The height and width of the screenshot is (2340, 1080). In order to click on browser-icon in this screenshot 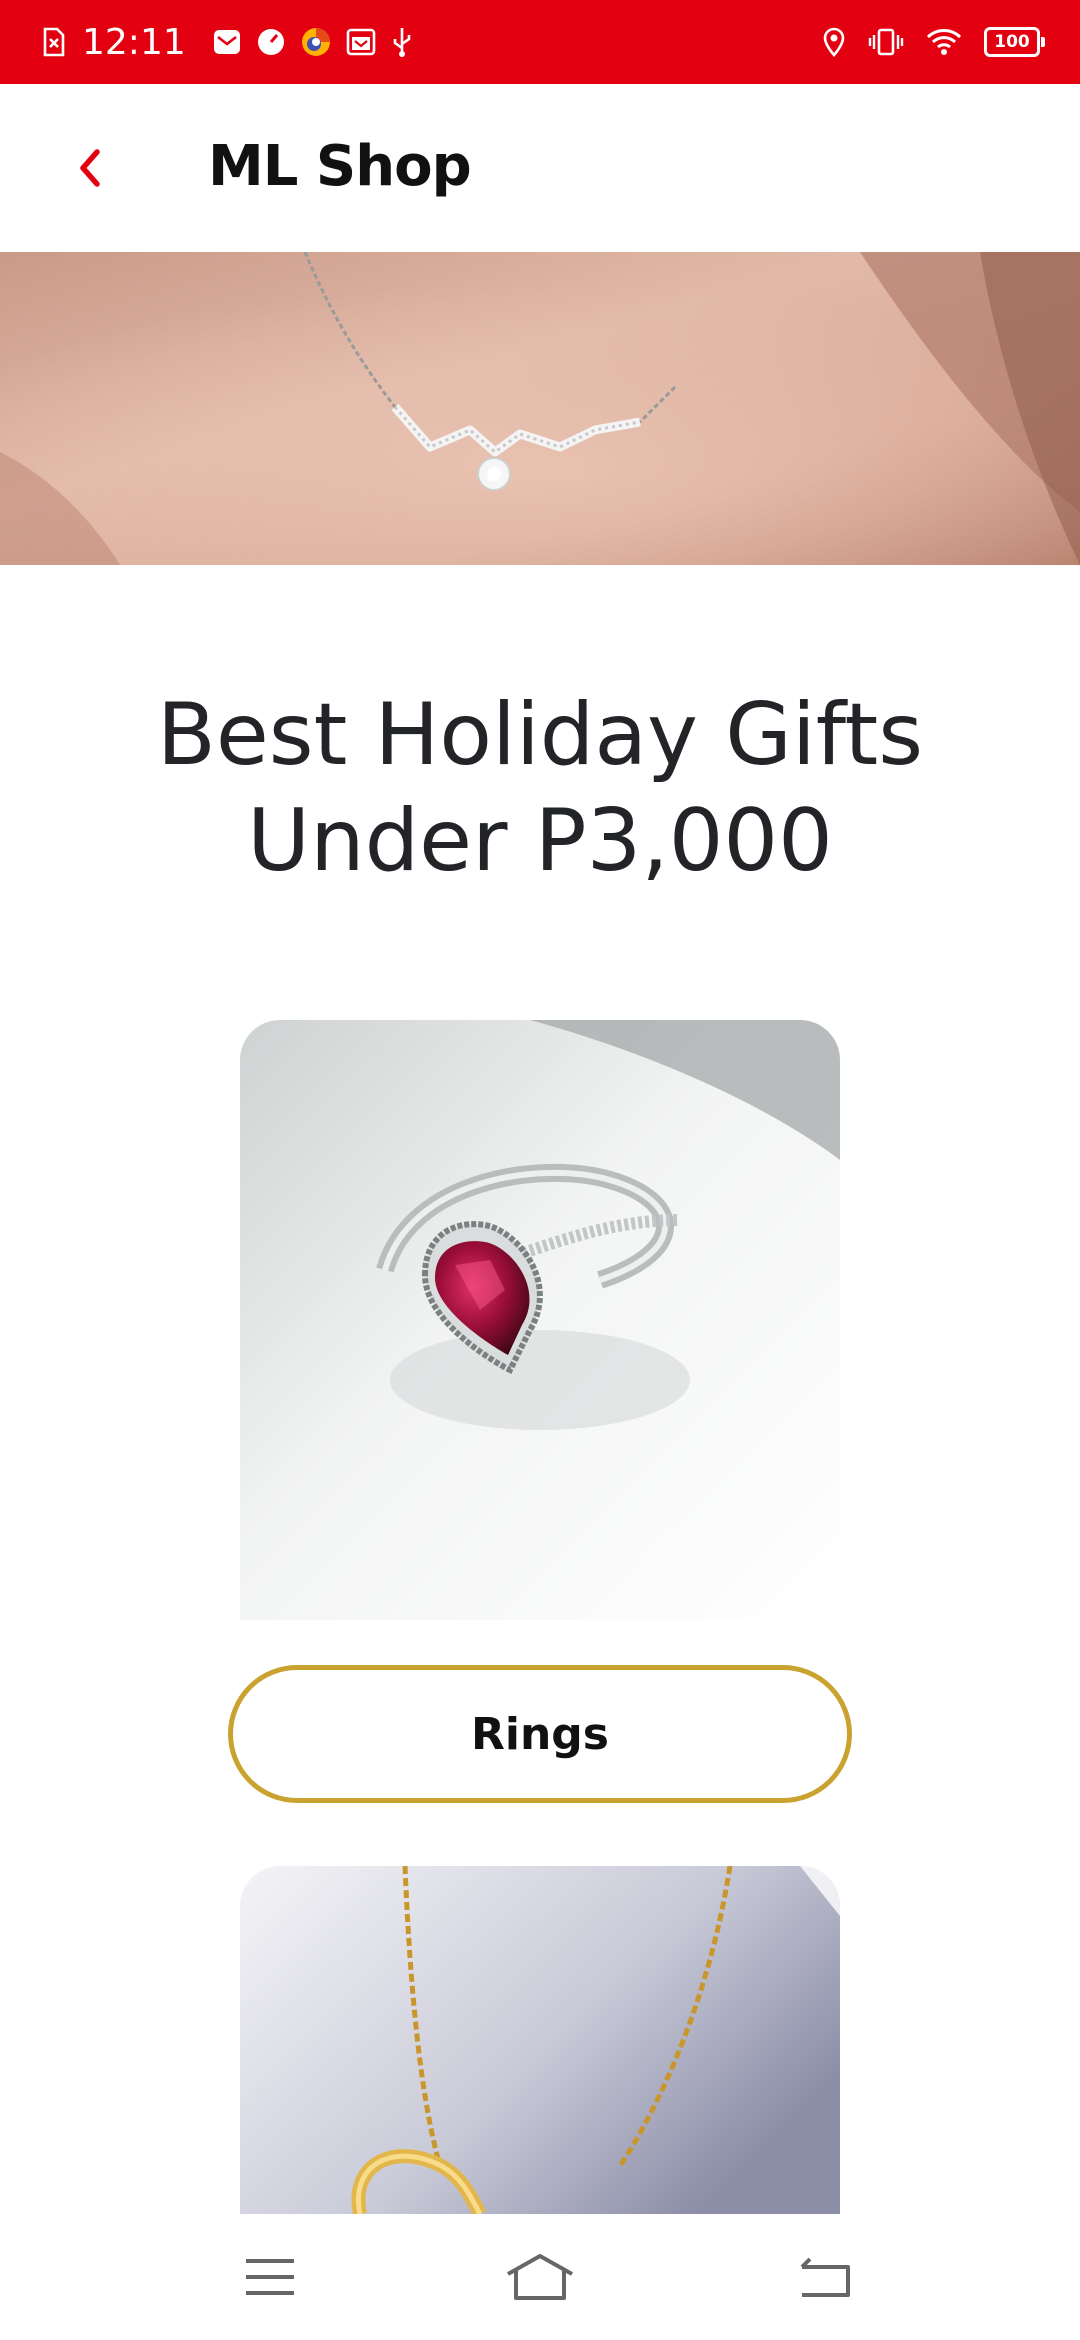, I will do `click(316, 42)`.